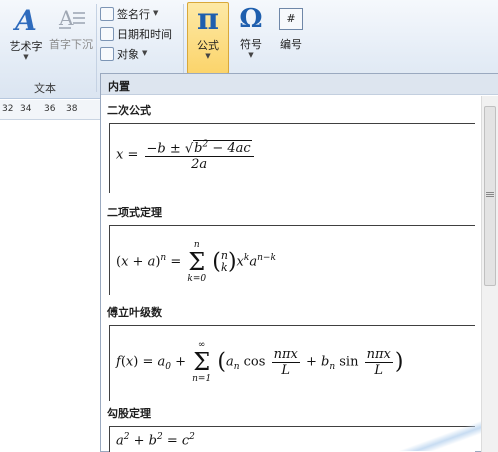  I want to click on ruler-tick: 32, so click(8, 109).